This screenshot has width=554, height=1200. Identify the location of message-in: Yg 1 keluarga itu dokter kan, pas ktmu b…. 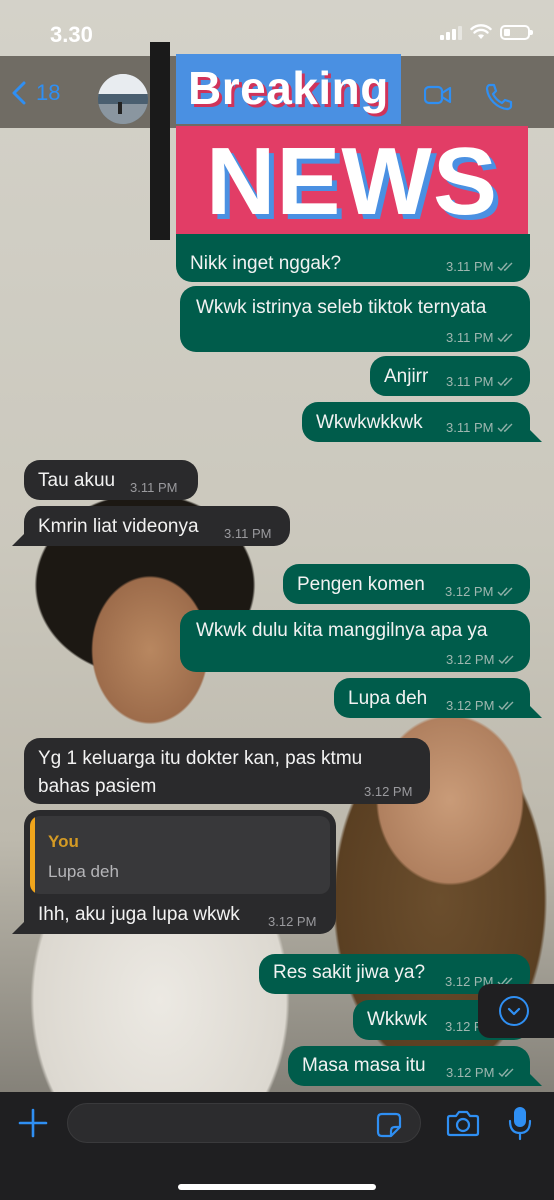
(227, 771).